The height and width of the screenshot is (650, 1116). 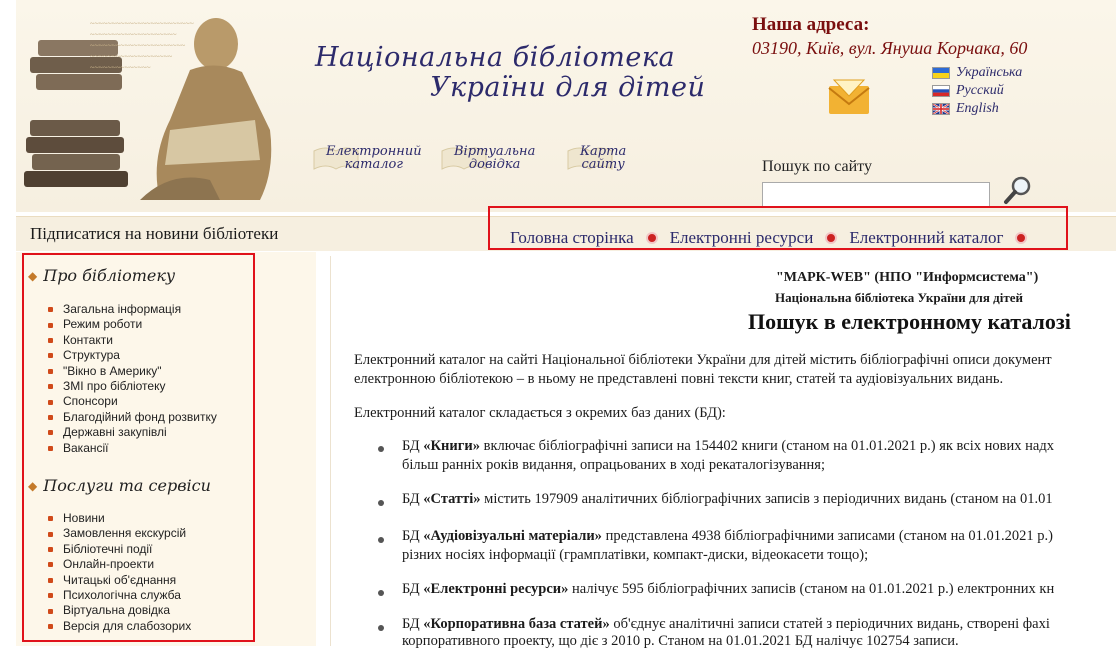 What do you see at coordinates (132, 386) in the screenshot?
I see `sidebar-item: ЗМІ про бібліотеку` at bounding box center [132, 386].